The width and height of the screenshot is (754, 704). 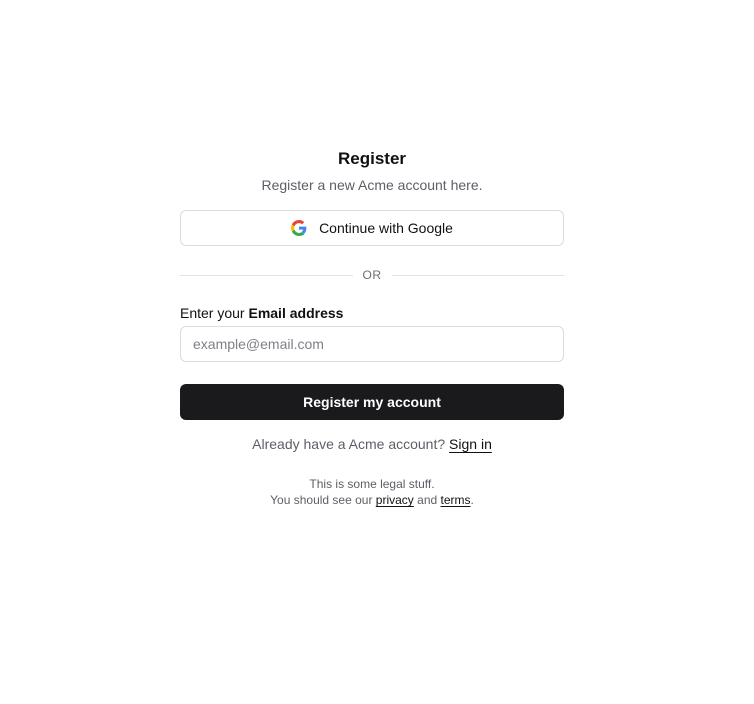 What do you see at coordinates (372, 185) in the screenshot?
I see `page-subtitle: Register a new Acme account here.` at bounding box center [372, 185].